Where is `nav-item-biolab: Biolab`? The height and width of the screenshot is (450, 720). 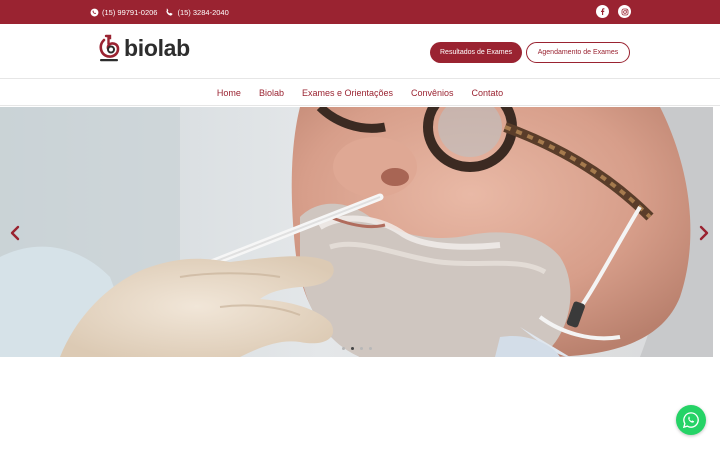 nav-item-biolab: Biolab is located at coordinates (271, 93).